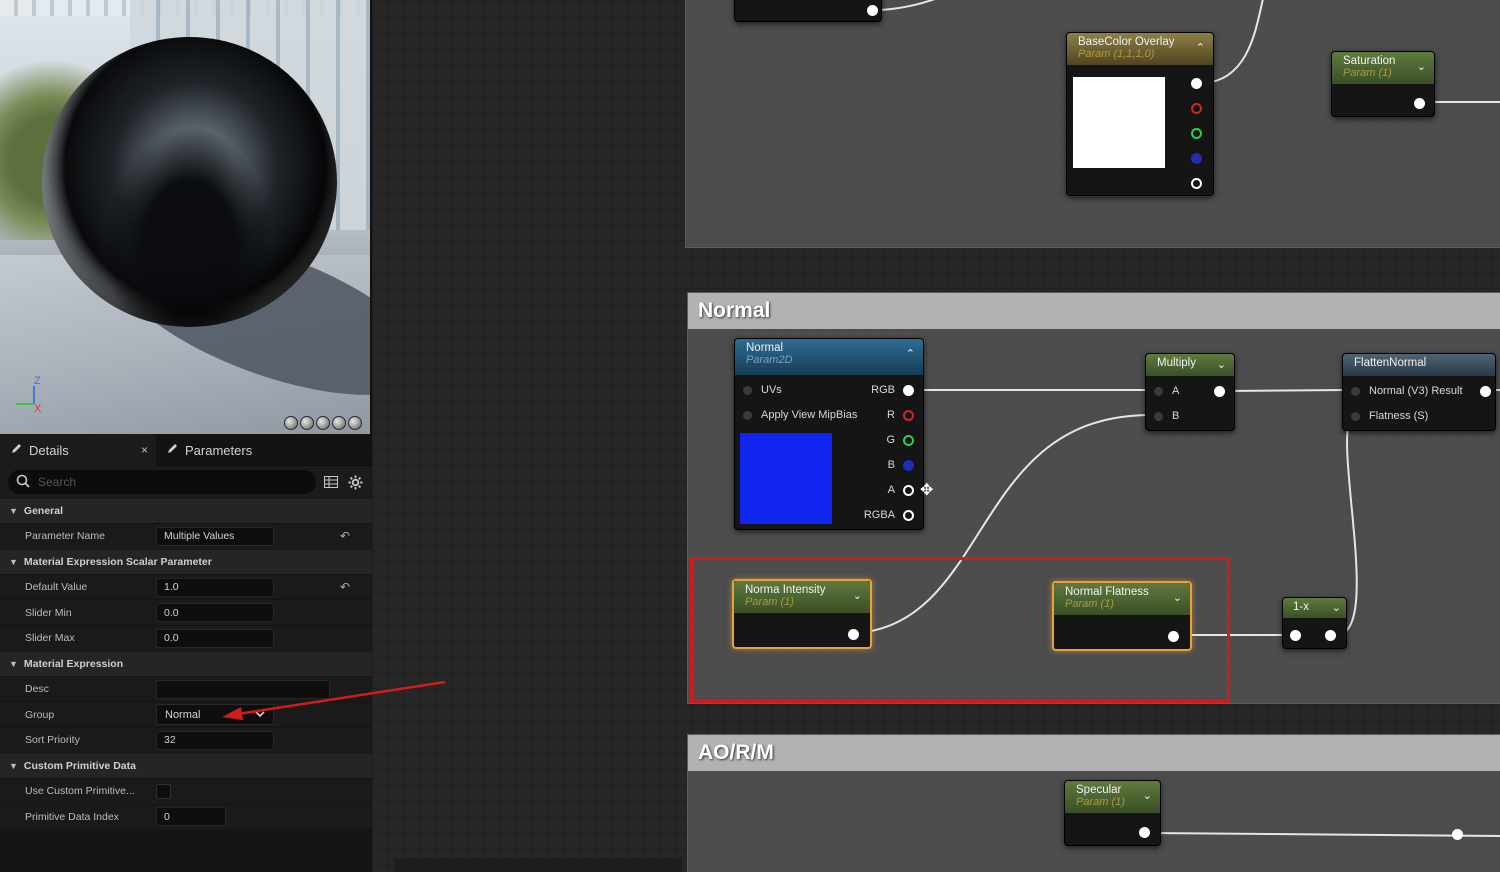  What do you see at coordinates (334, 700) in the screenshot?
I see `annotation-arrow` at bounding box center [334, 700].